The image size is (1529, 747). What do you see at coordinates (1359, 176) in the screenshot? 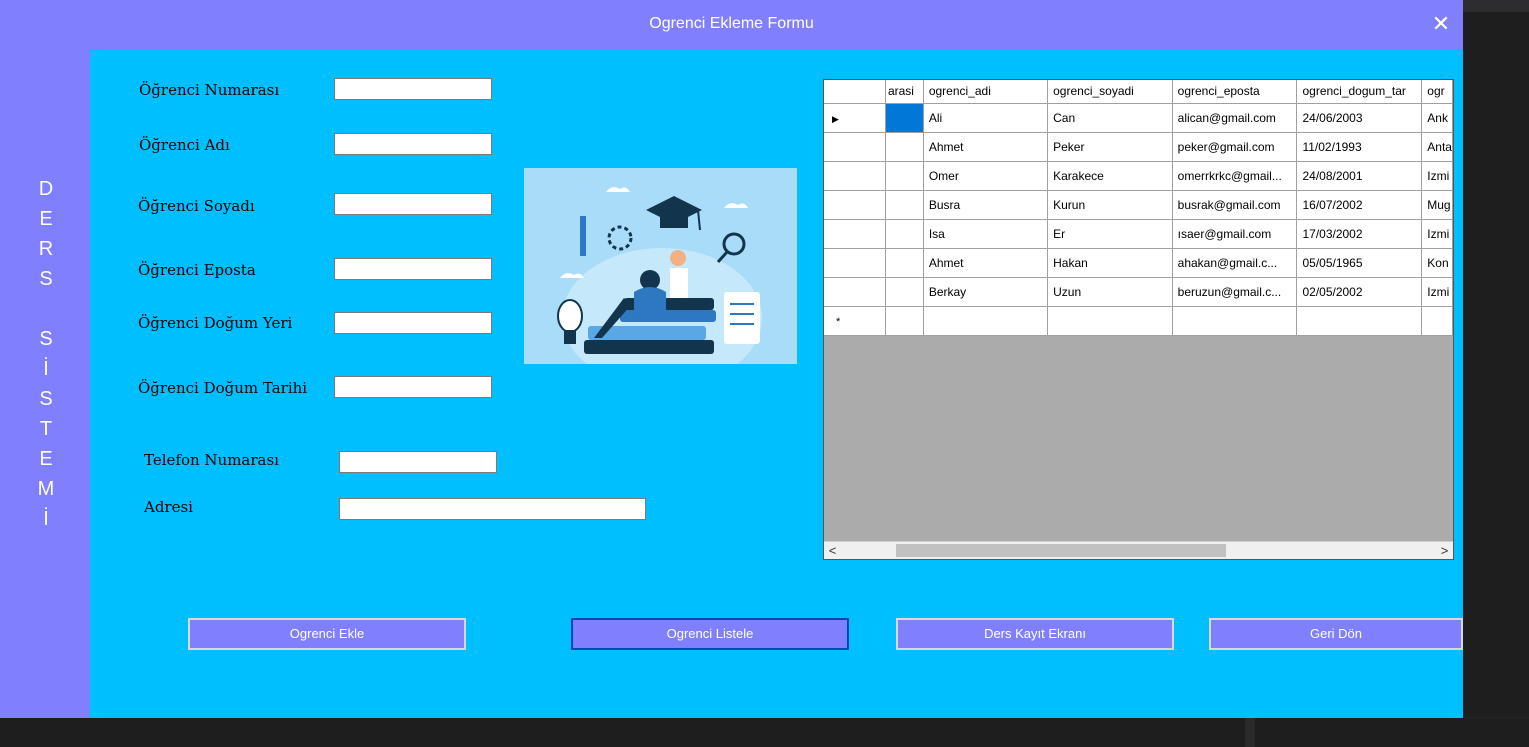
I see `table-cell: 24/08/2001` at bounding box center [1359, 176].